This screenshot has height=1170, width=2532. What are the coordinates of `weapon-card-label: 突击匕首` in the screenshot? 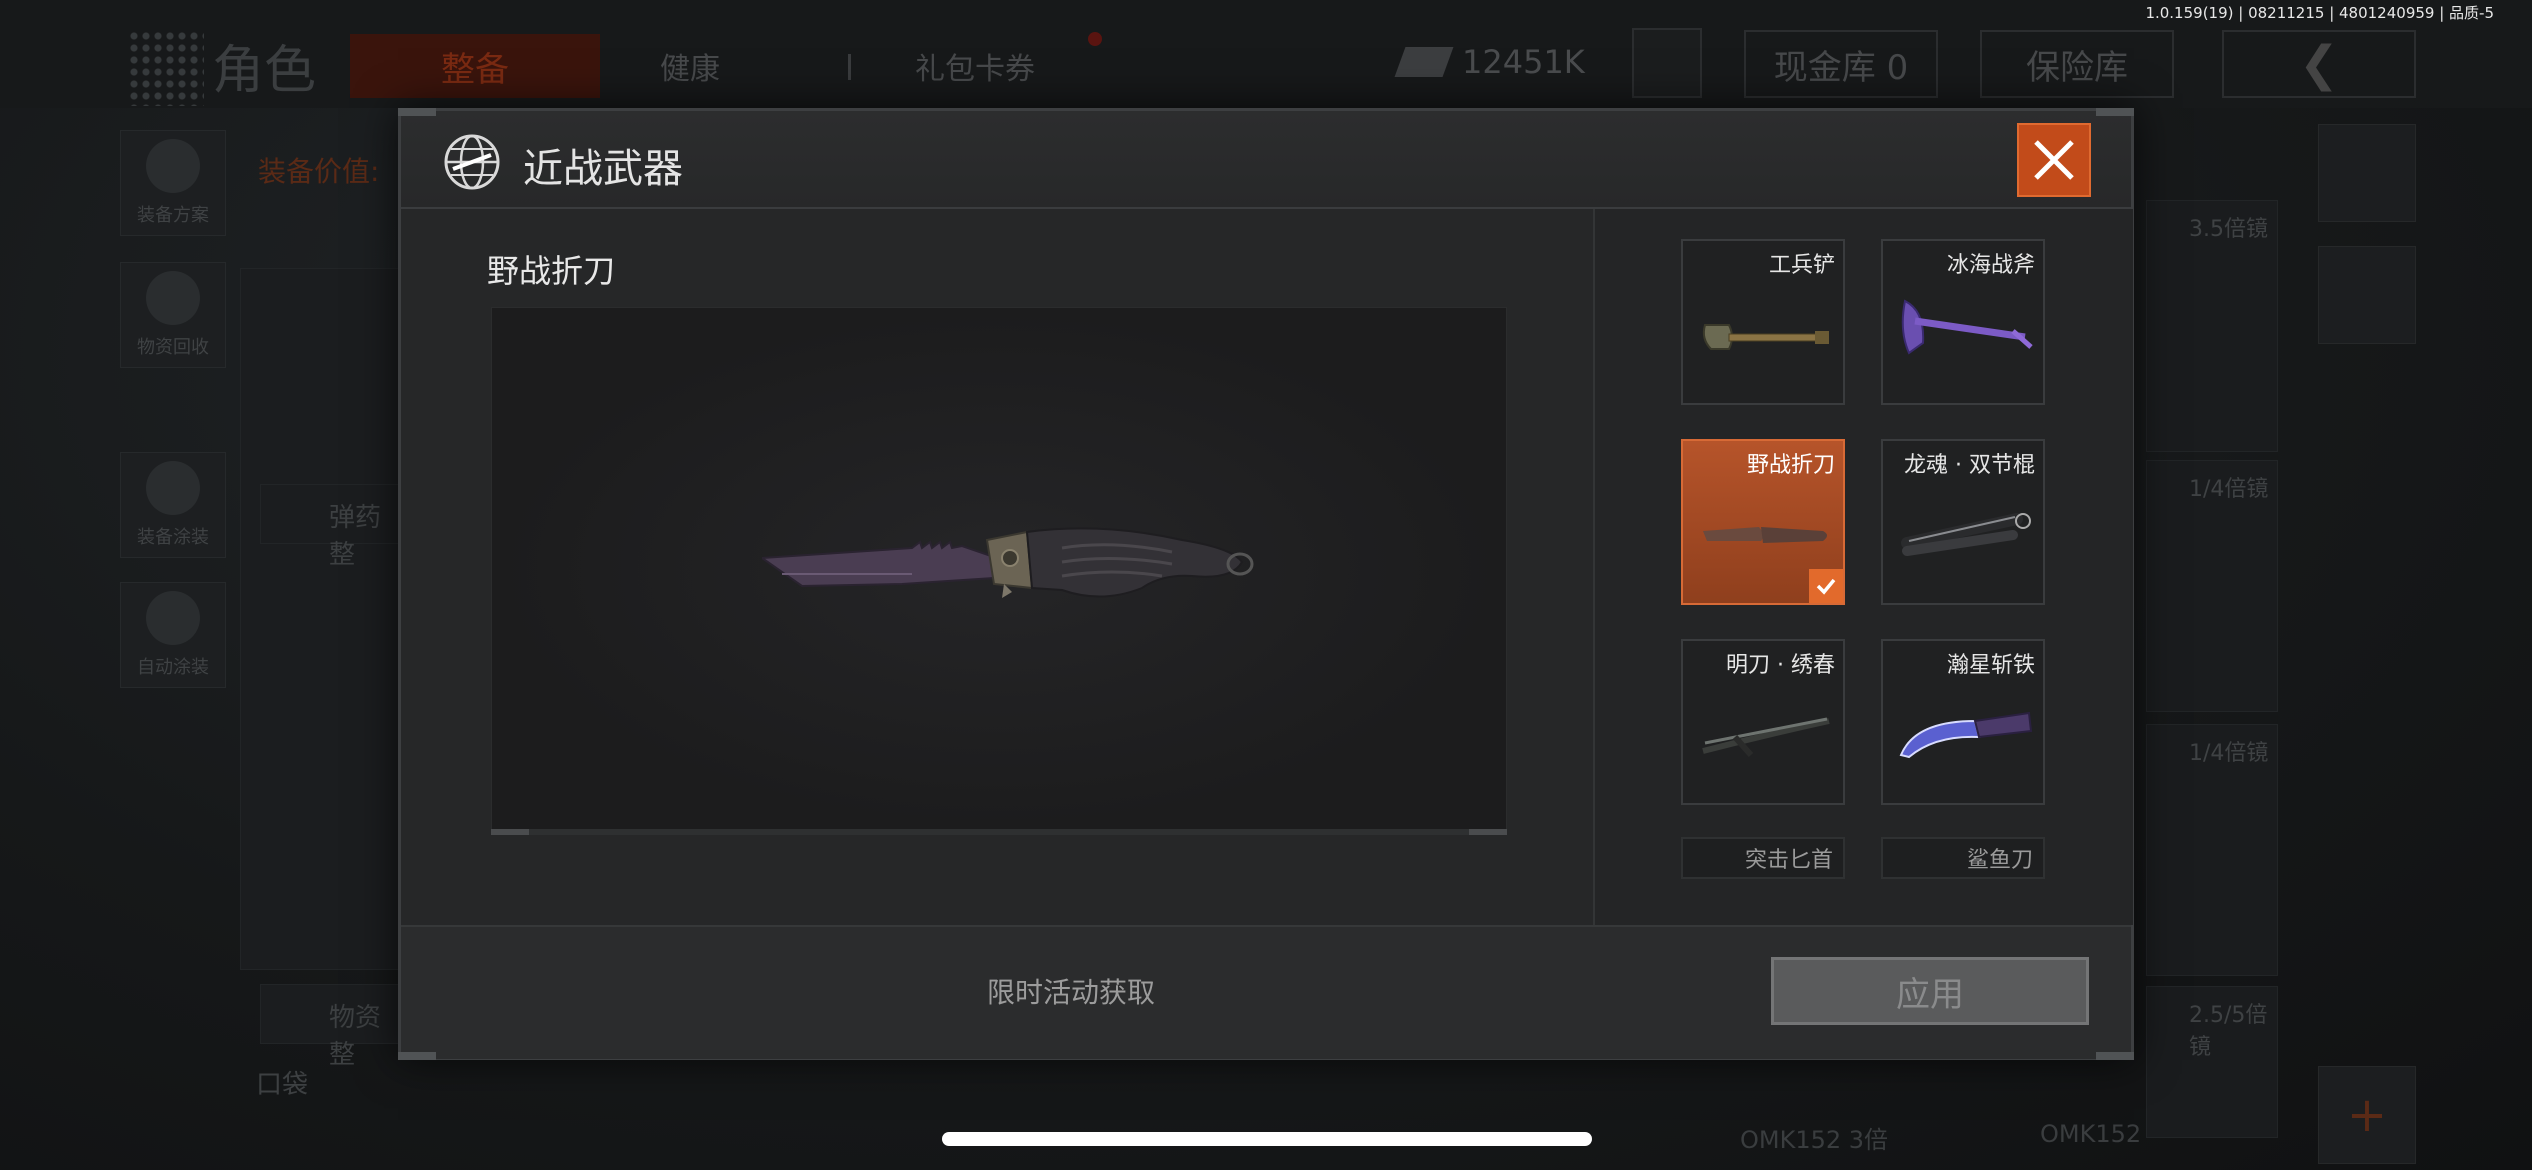 It's located at (1788, 860).